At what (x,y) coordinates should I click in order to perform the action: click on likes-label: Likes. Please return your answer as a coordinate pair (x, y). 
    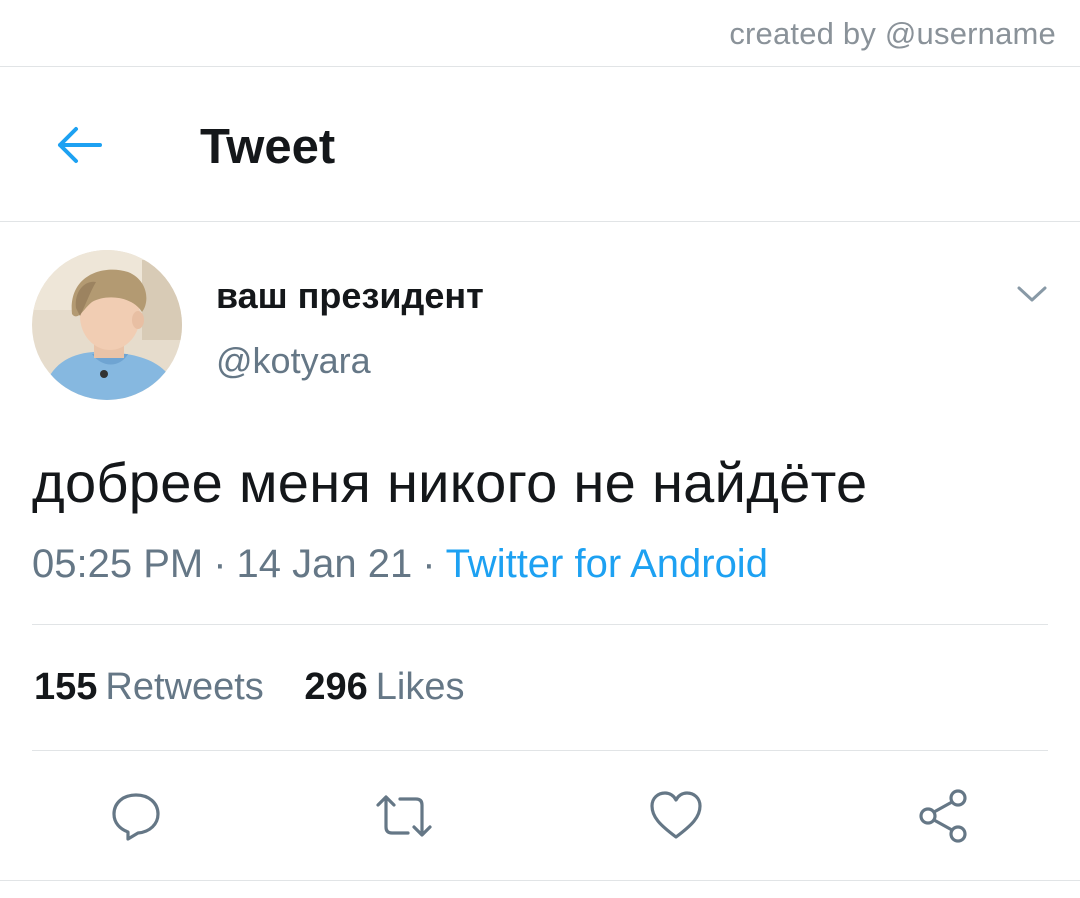
    Looking at the image, I should click on (420, 687).